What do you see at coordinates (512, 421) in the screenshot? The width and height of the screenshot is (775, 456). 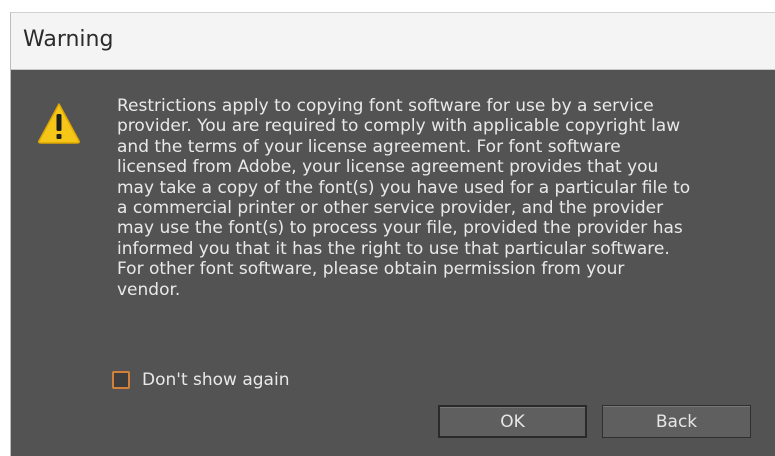 I see `ok-button: OK` at bounding box center [512, 421].